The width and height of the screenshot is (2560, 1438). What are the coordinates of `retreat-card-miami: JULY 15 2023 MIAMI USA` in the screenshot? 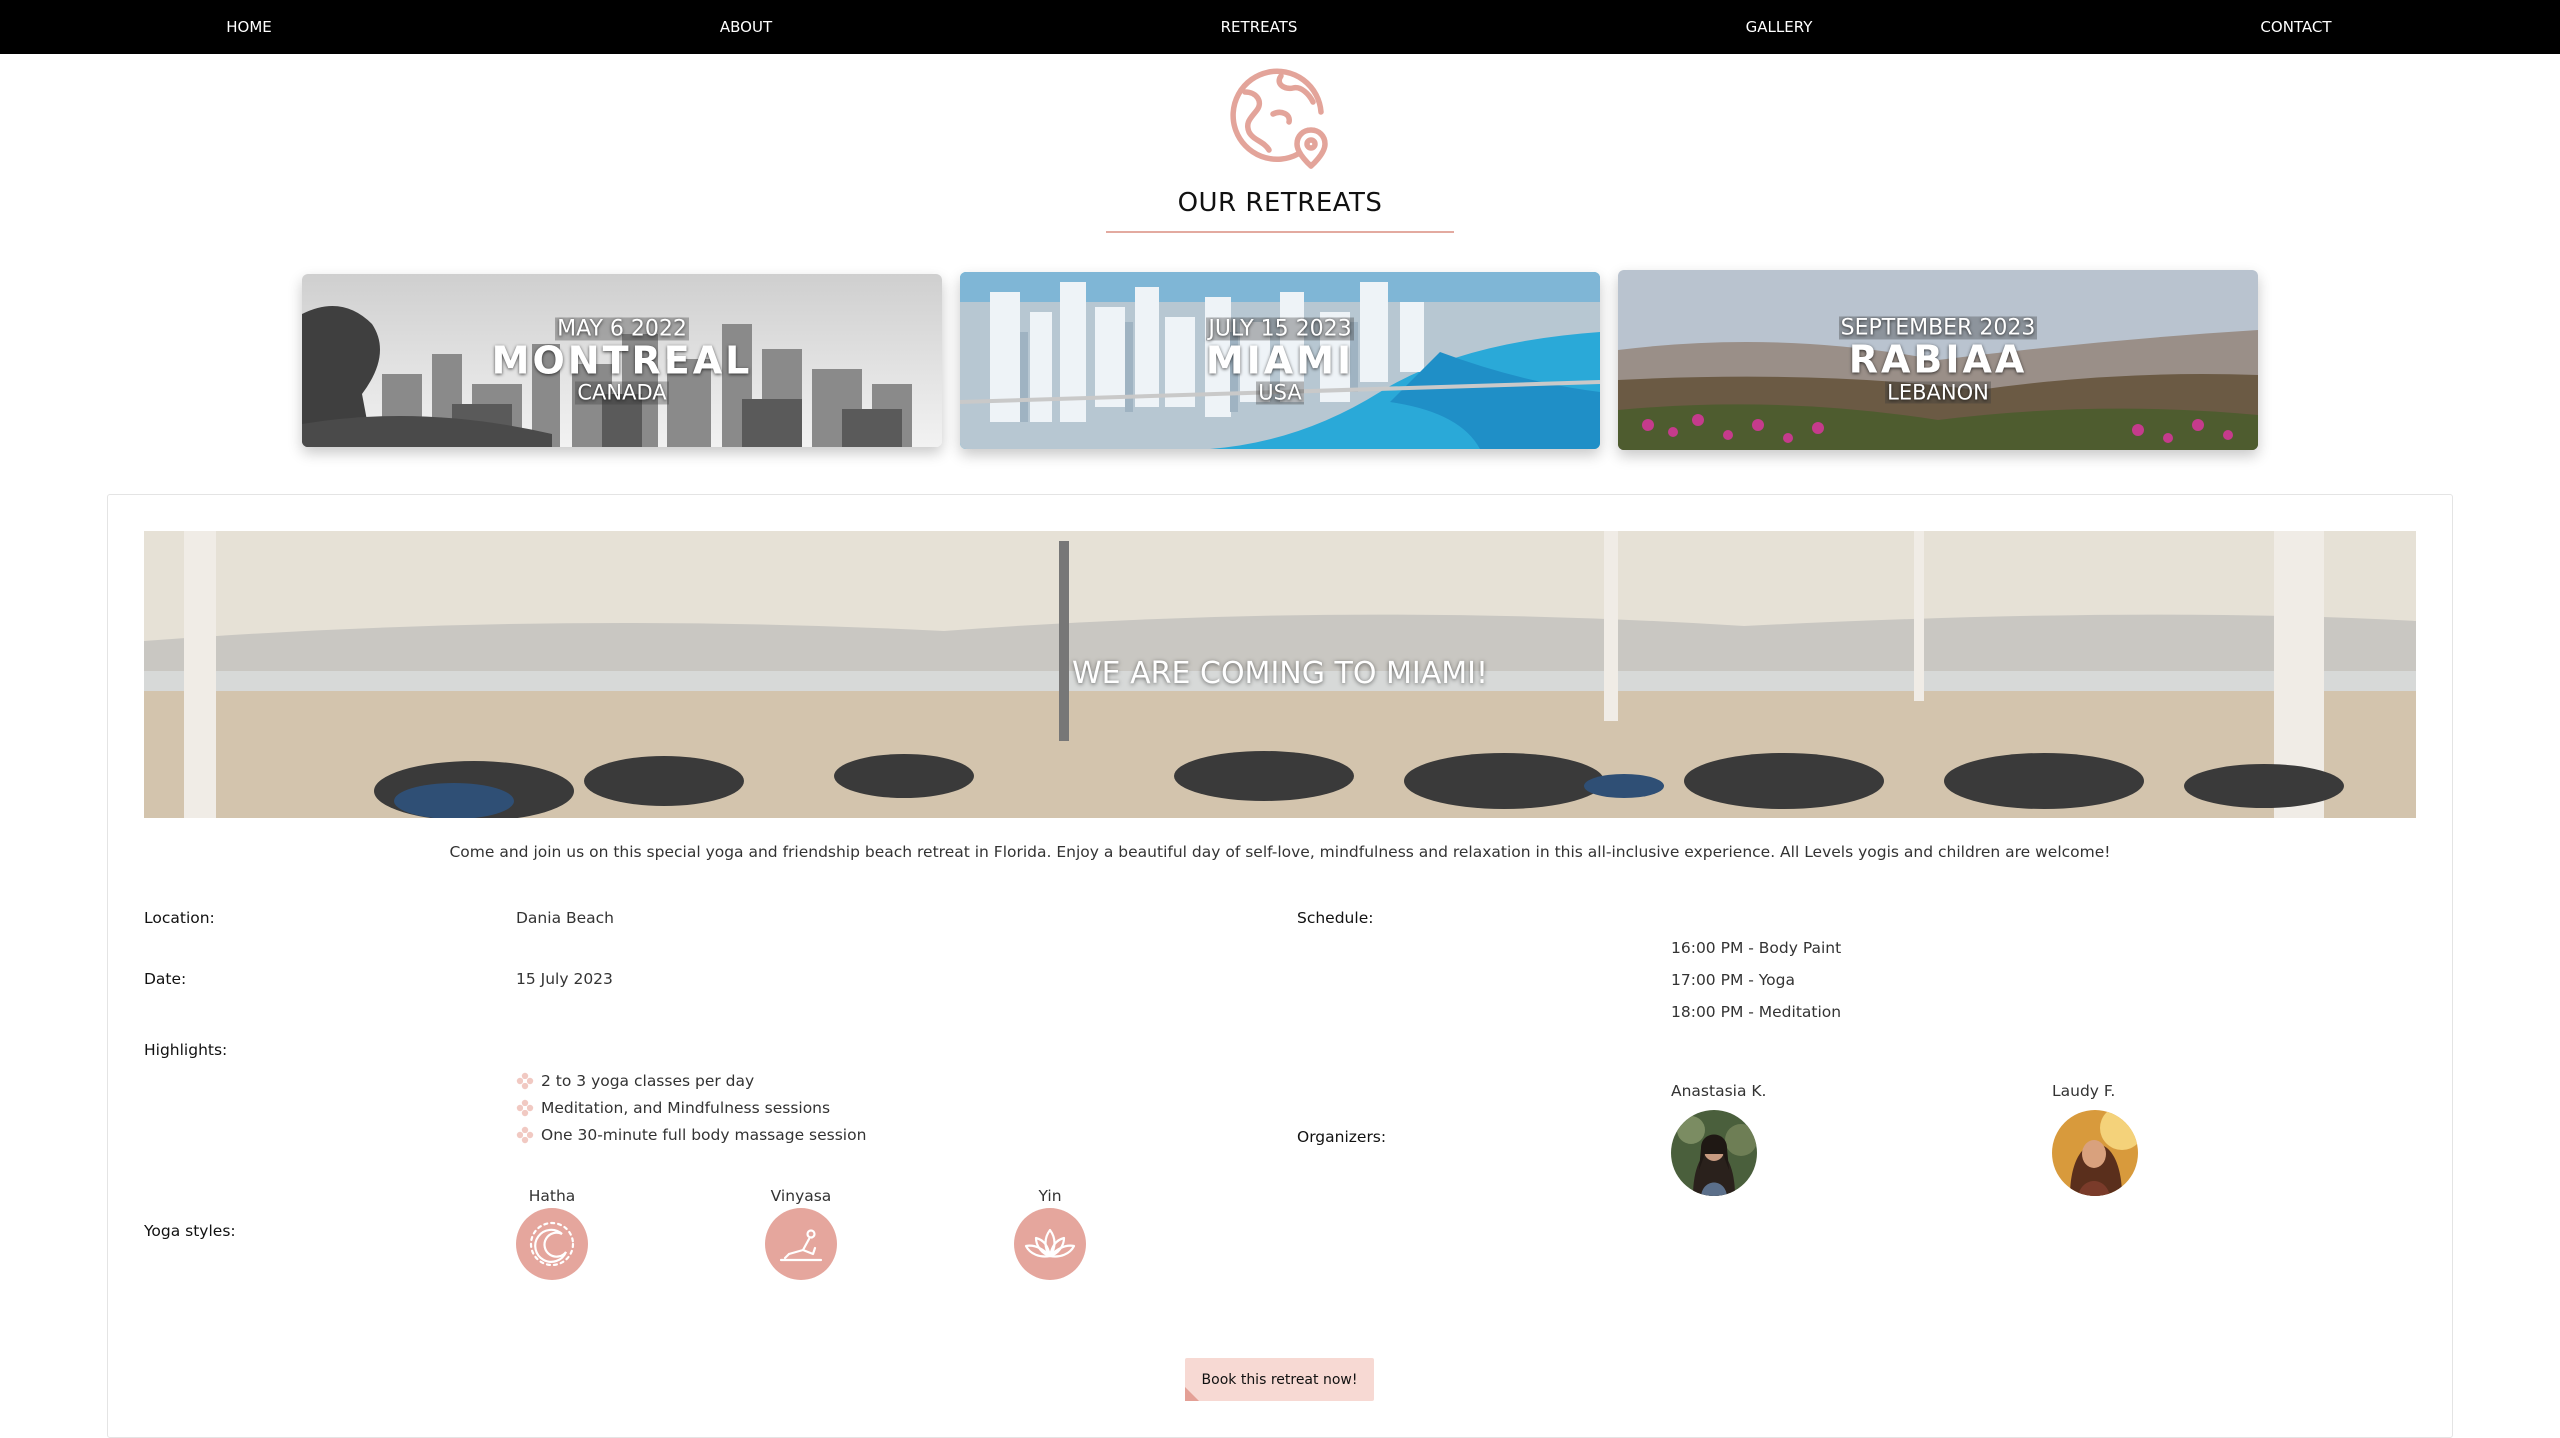 It's located at (1280, 360).